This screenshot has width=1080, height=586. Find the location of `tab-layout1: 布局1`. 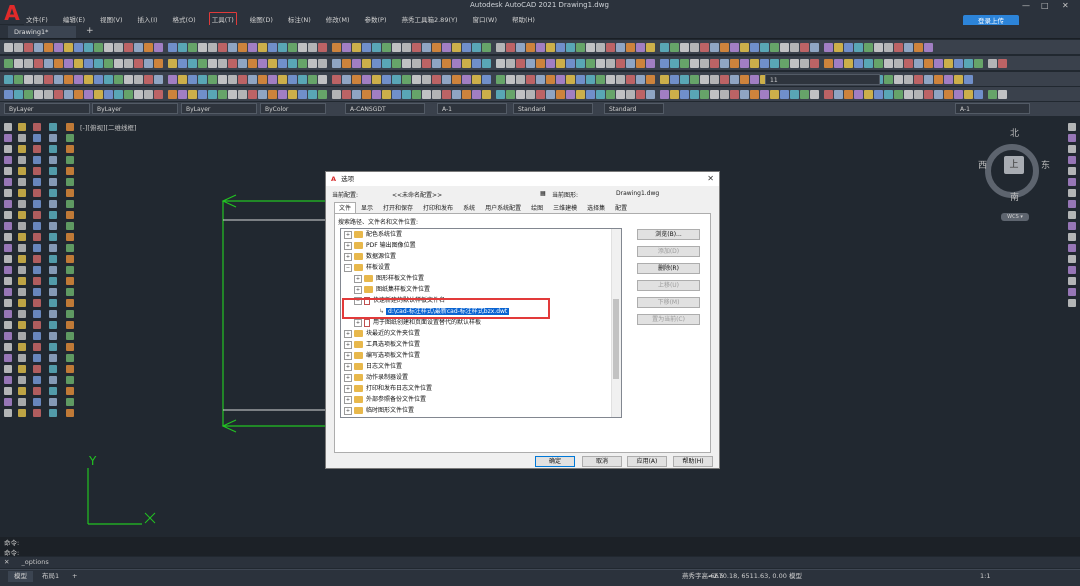

tab-layout1: 布局1 is located at coordinates (50, 576).